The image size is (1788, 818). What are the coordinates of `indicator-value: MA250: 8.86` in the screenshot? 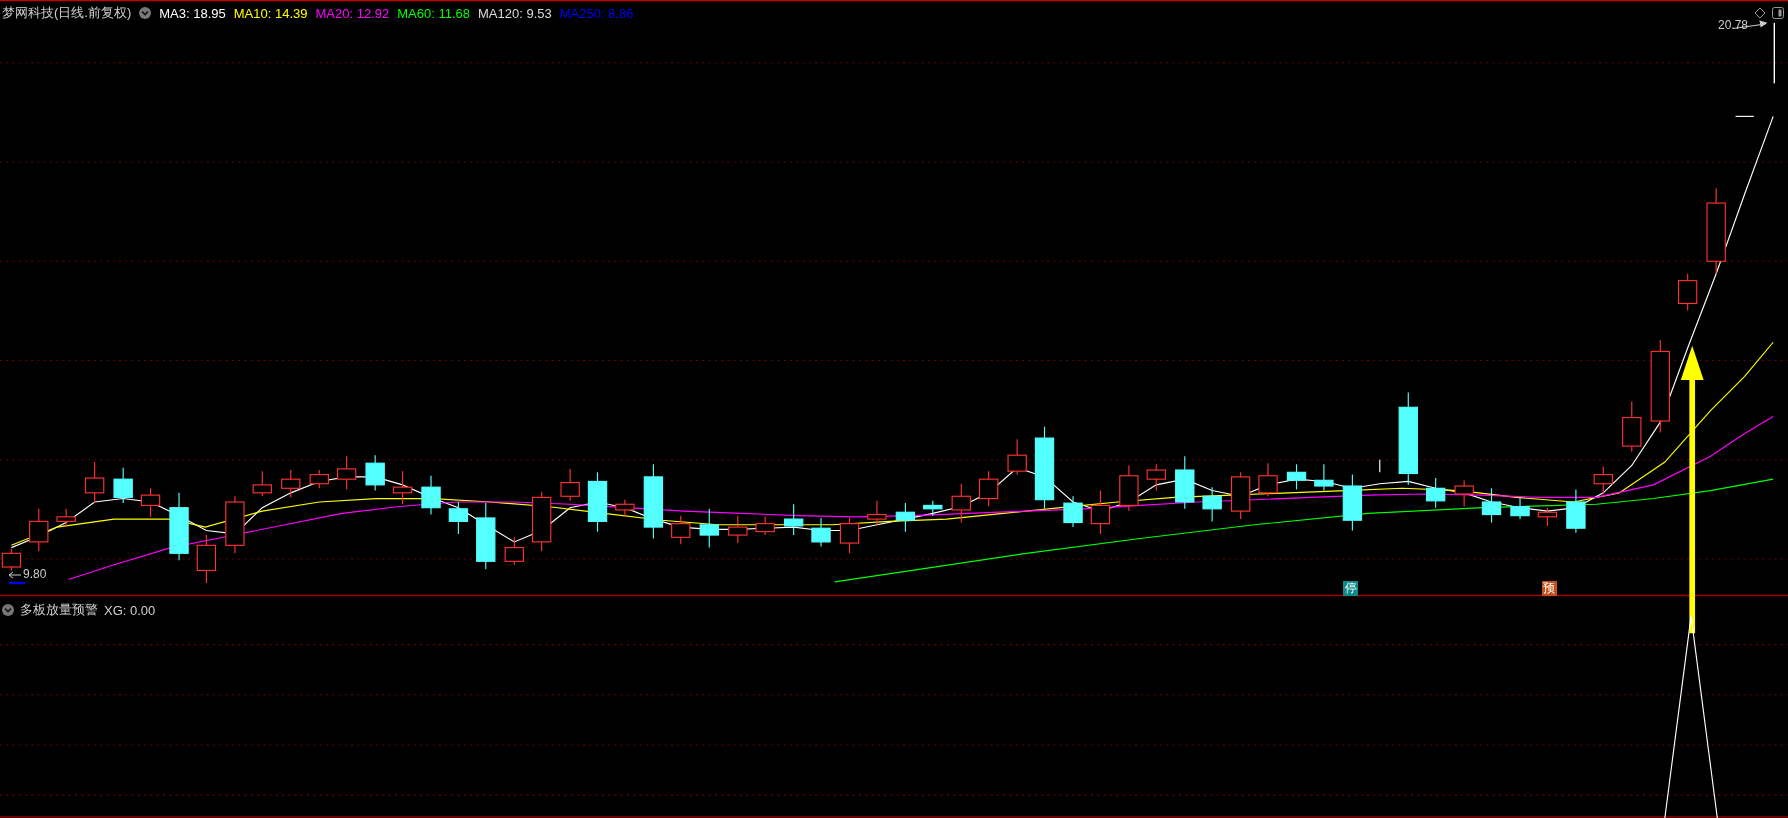 It's located at (596, 13).